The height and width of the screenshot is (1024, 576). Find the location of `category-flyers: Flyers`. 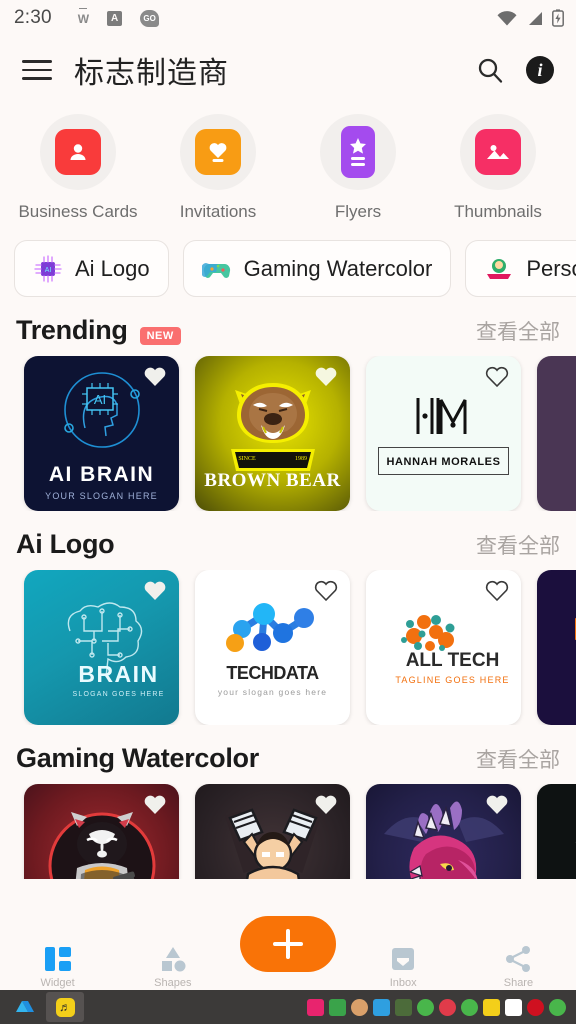

category-flyers: Flyers is located at coordinates (358, 168).